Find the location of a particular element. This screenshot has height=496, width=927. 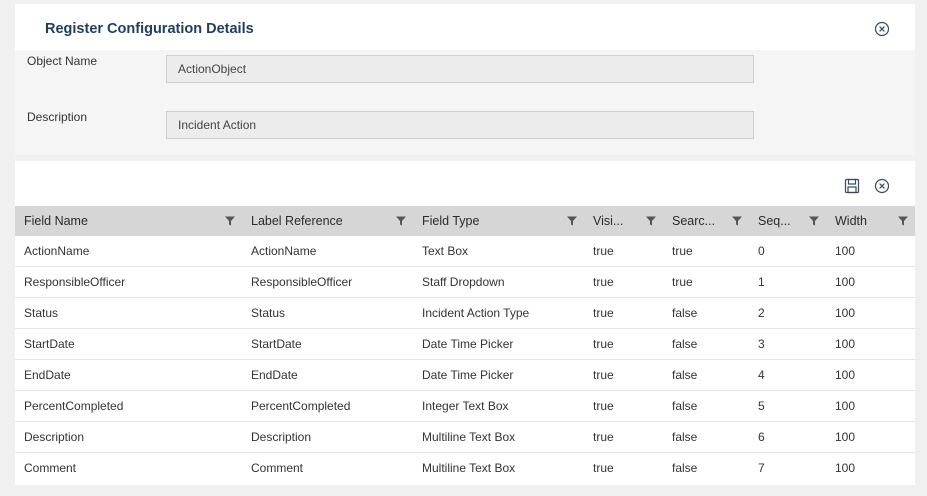

column-header-label-reference: Label Reference is located at coordinates (327, 221).